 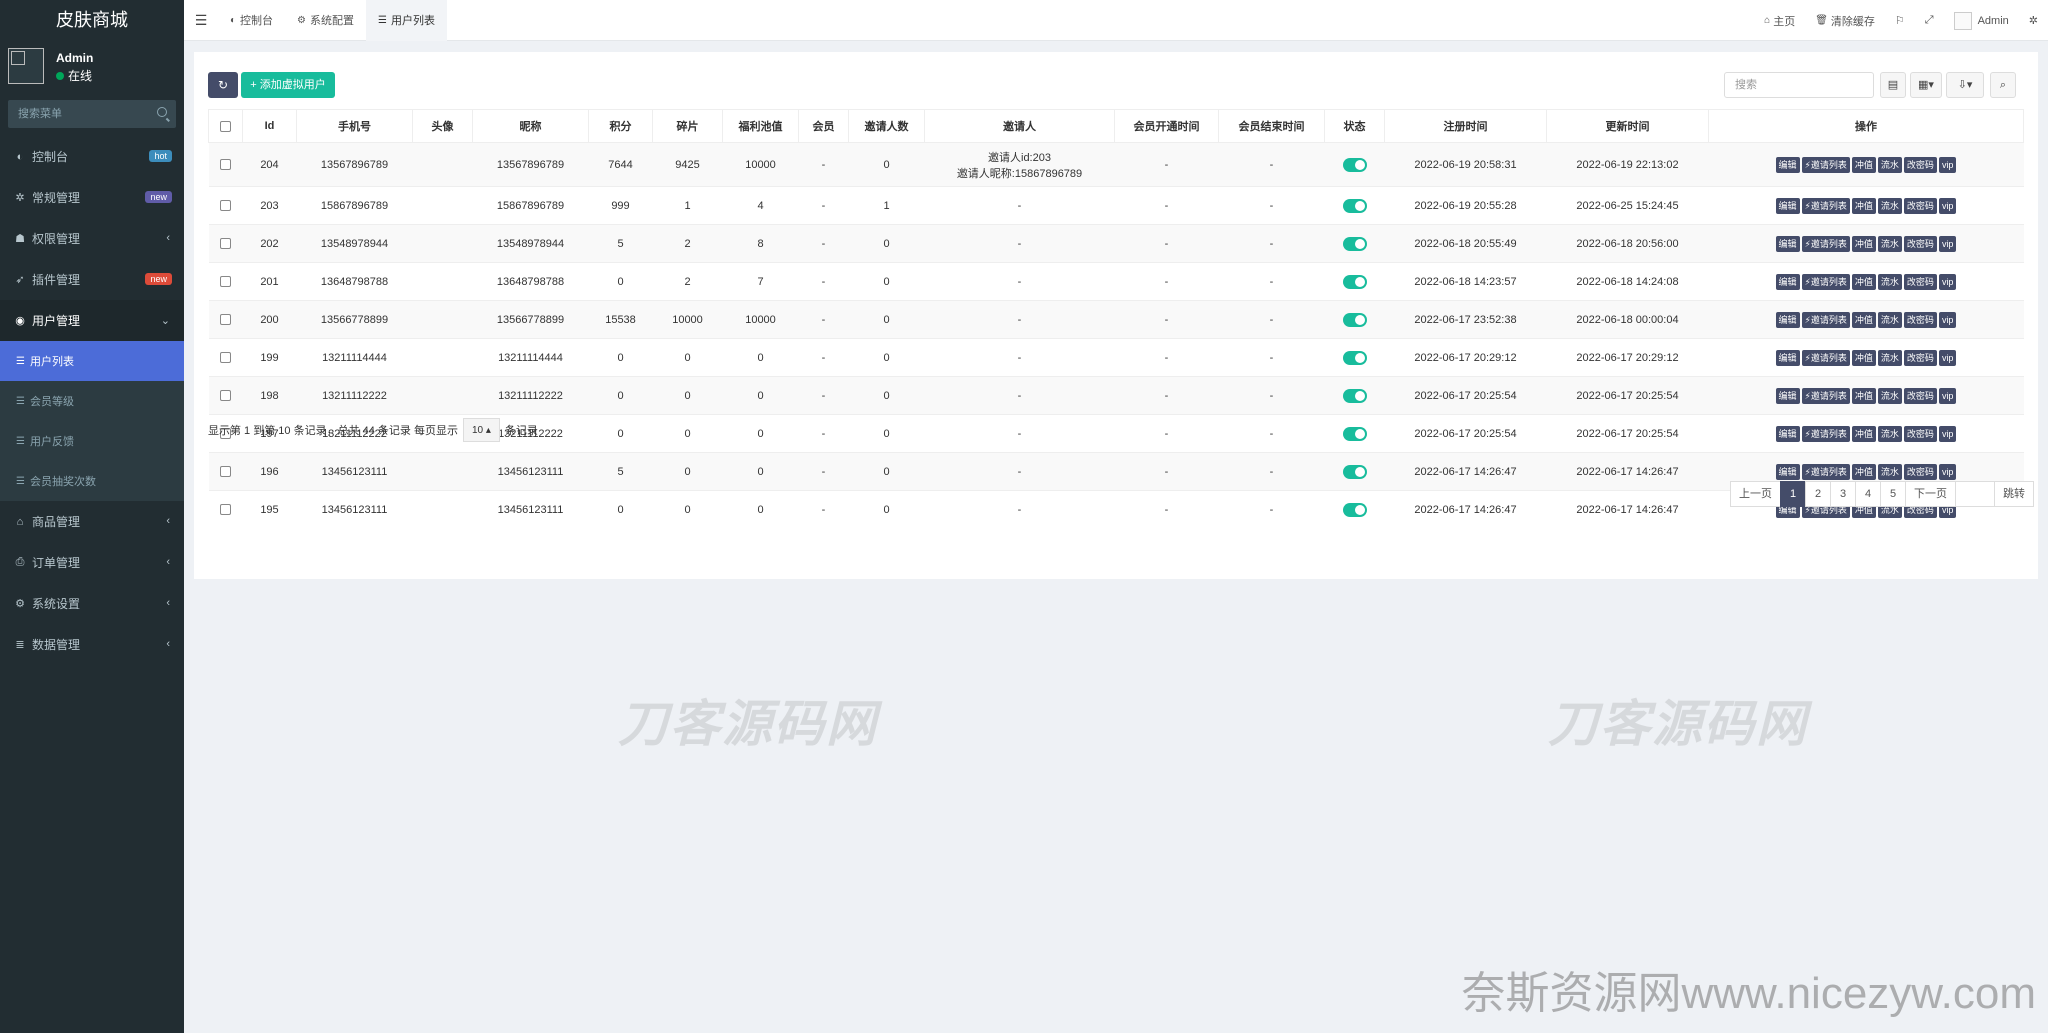 I want to click on sidebar-item-users: ◉ 用户管理 ⌄, so click(x=92, y=320).